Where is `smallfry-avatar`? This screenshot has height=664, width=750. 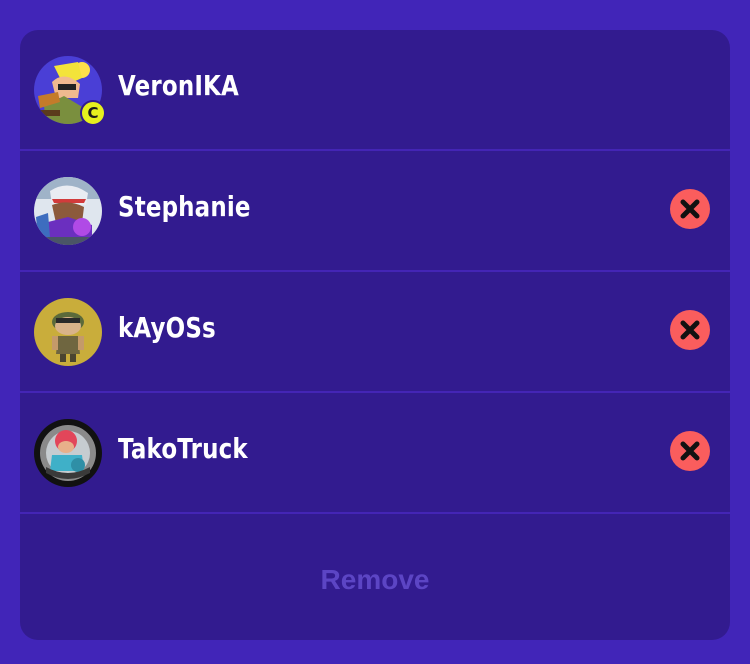 smallfry-avatar is located at coordinates (68, 332).